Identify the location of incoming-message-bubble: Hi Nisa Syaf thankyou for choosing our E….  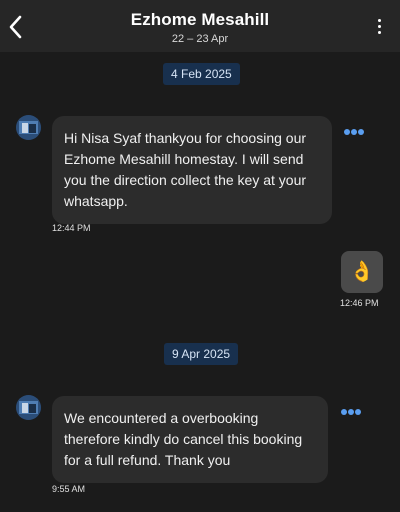
(192, 170).